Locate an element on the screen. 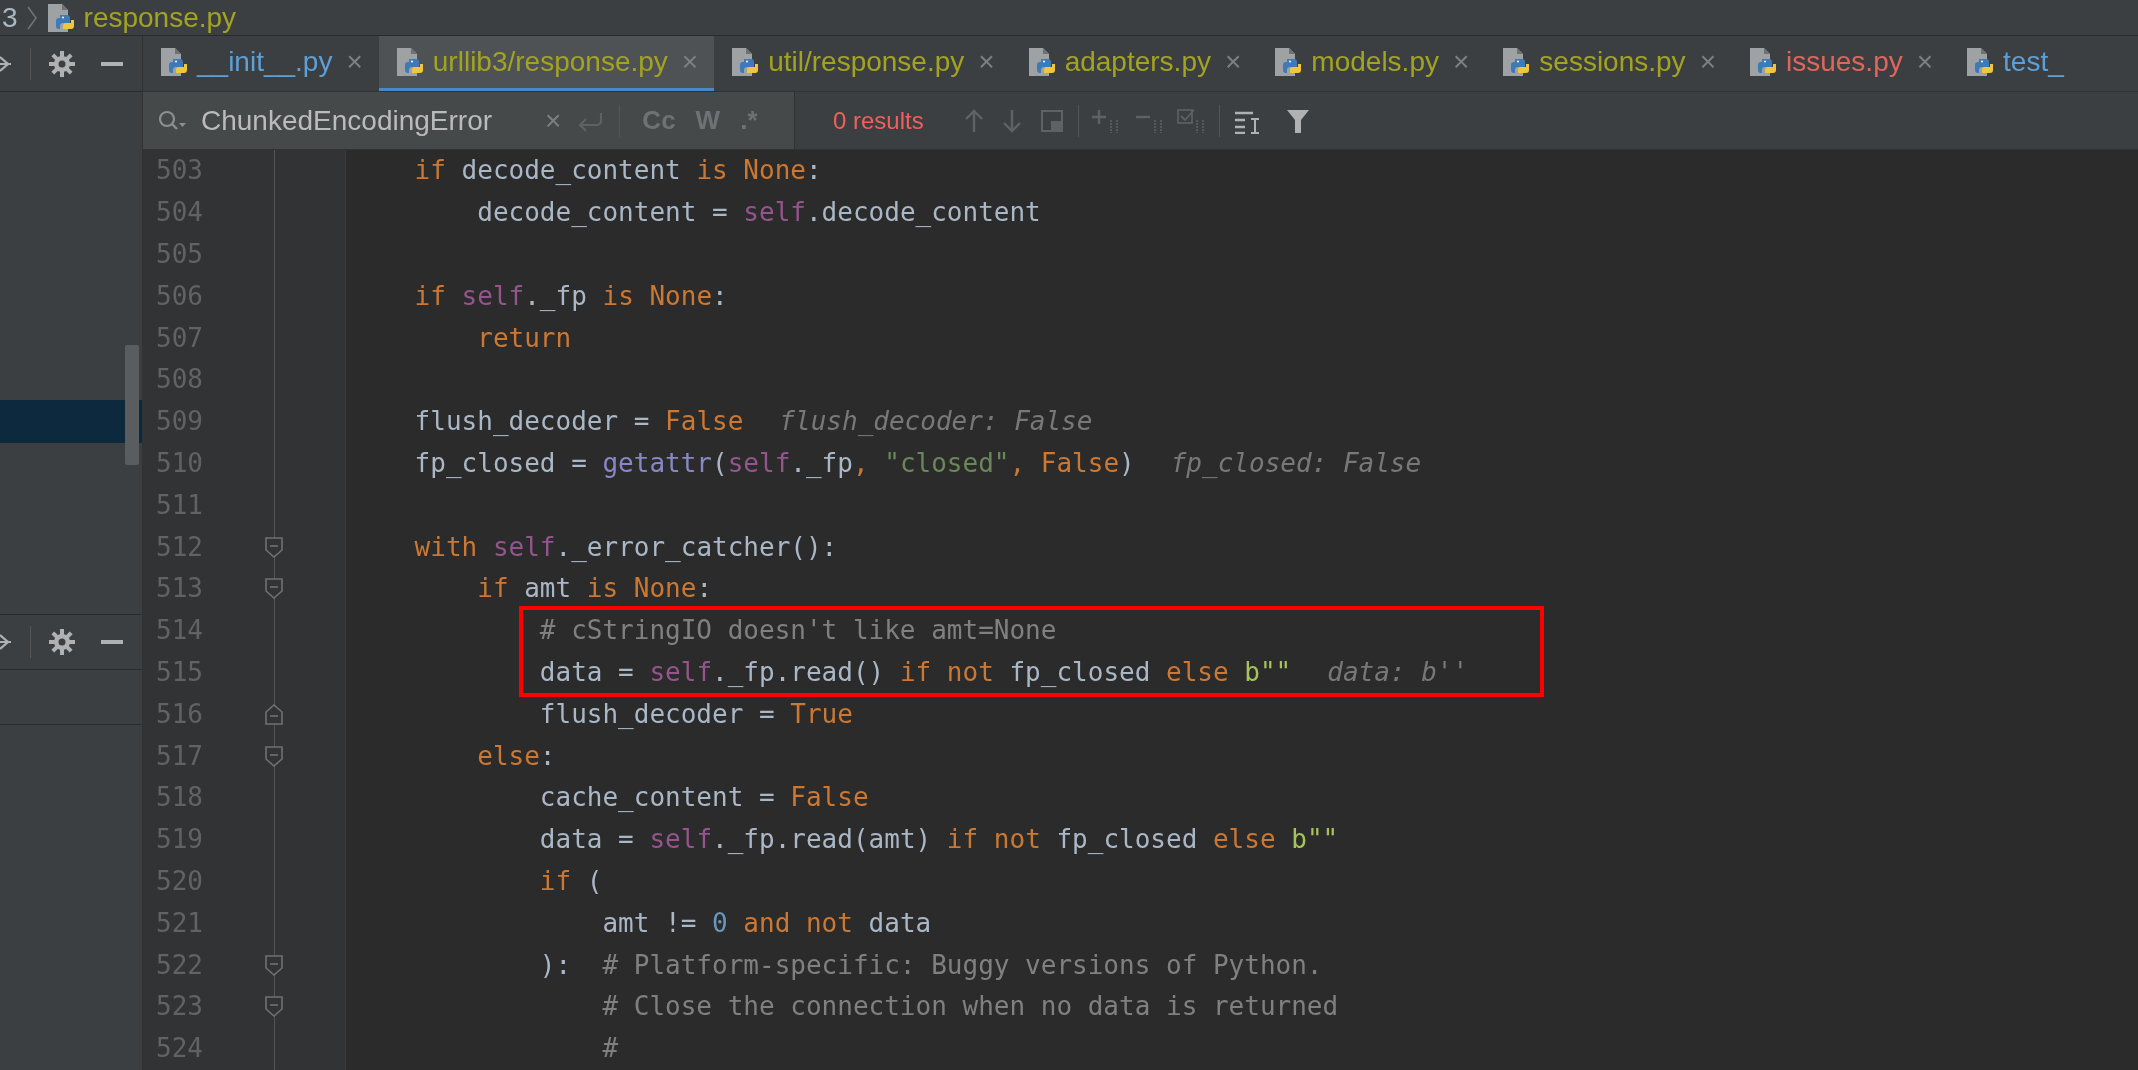 Image resolution: width=2138 pixels, height=1070 pixels. file-tab: test_ is located at coordinates (2014, 63).